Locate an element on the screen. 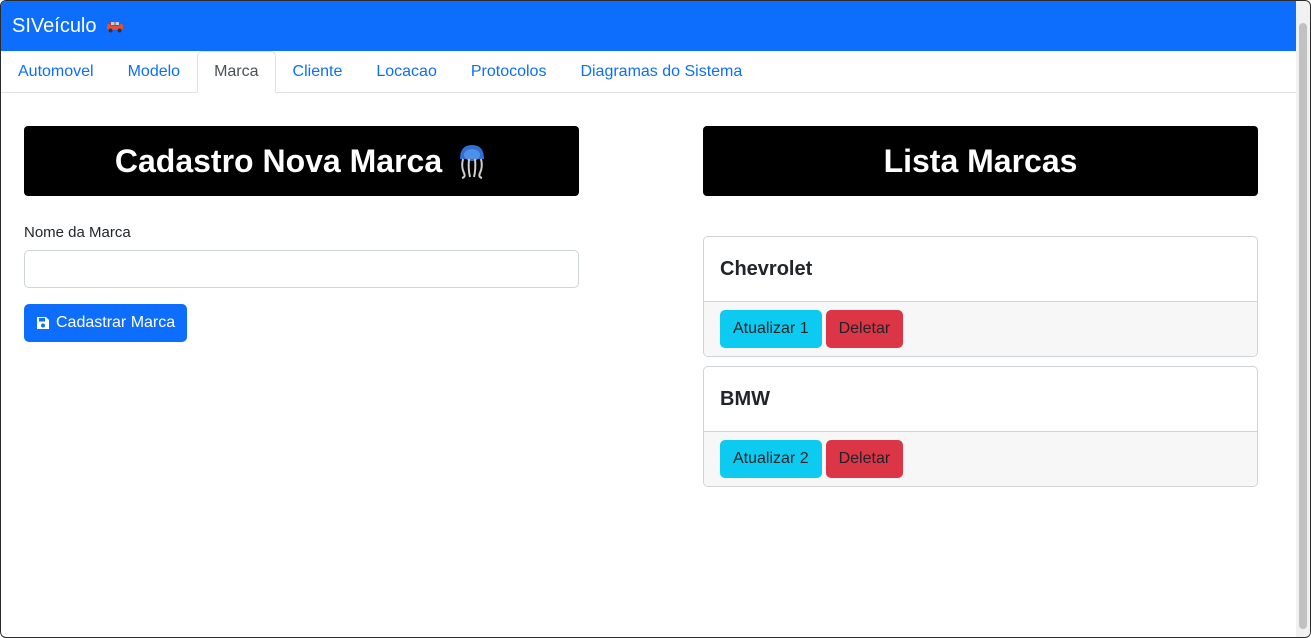  brand-name-label: Nome da Marca is located at coordinates (77, 232).